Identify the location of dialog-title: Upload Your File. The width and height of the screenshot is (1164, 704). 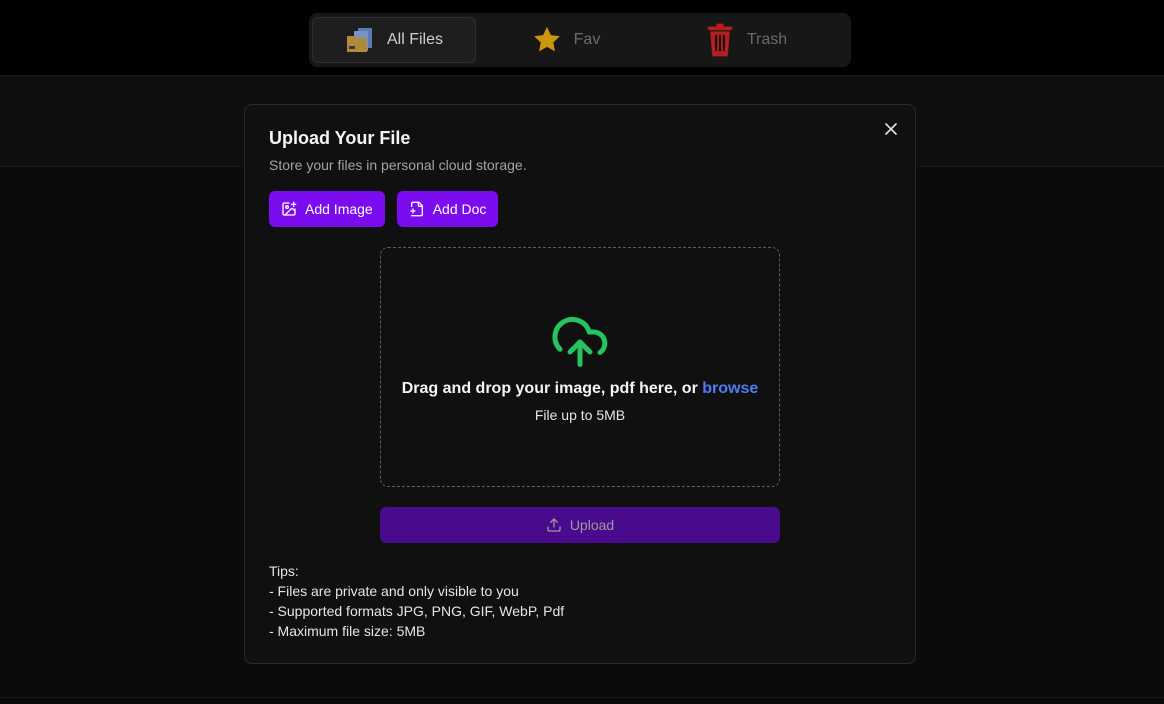
(340, 138).